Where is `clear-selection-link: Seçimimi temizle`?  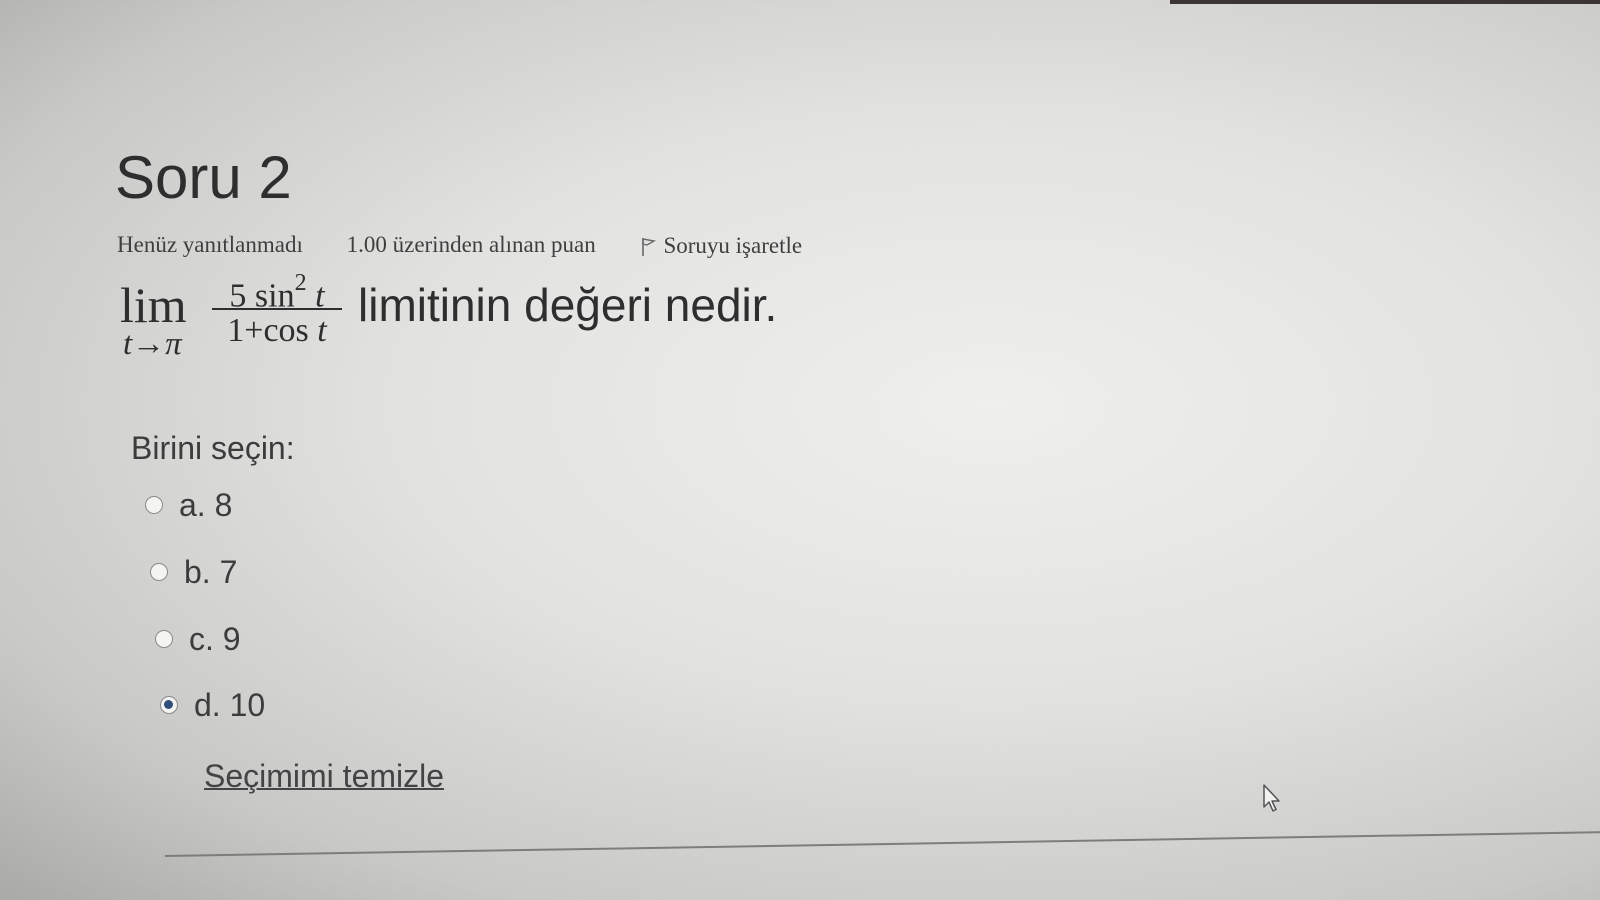 clear-selection-link: Seçimimi temizle is located at coordinates (324, 776).